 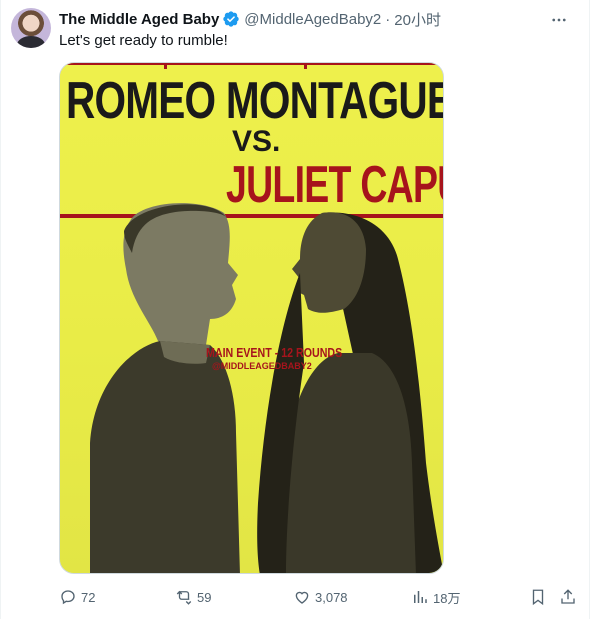 I want to click on avatar, so click(x=31, y=28).